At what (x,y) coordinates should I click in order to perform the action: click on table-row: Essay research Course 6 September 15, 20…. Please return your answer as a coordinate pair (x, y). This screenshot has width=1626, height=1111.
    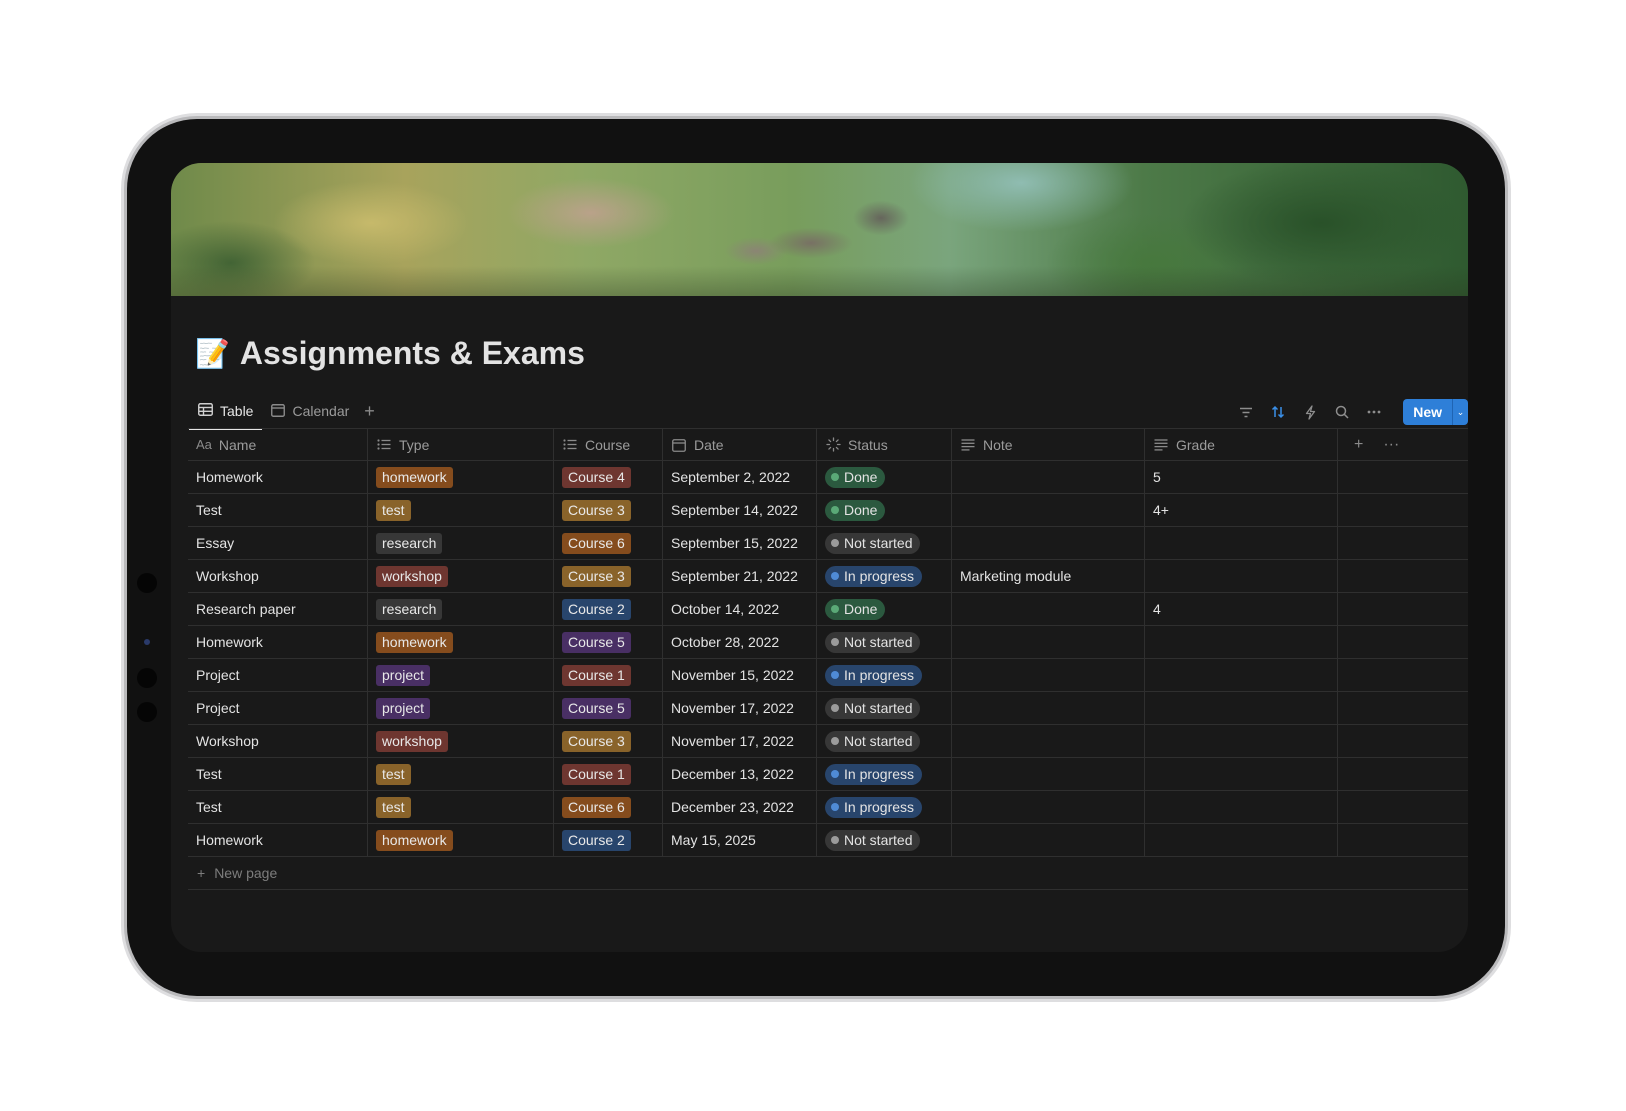
    Looking at the image, I should click on (828, 543).